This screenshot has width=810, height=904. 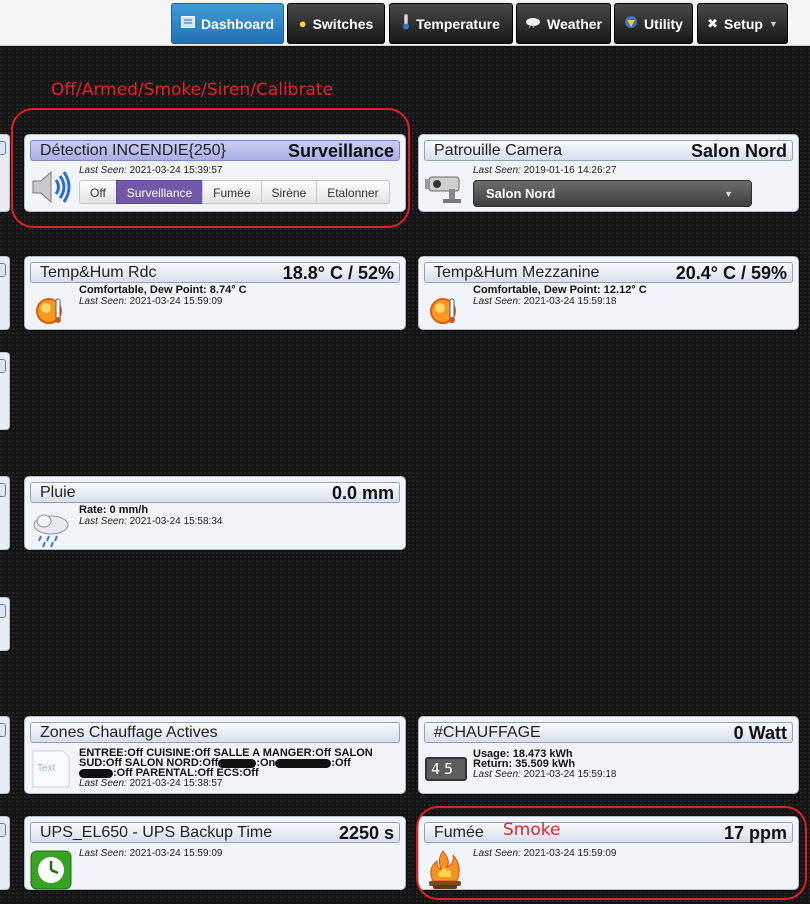 I want to click on text-device-icon: Text, so click(x=51, y=769).